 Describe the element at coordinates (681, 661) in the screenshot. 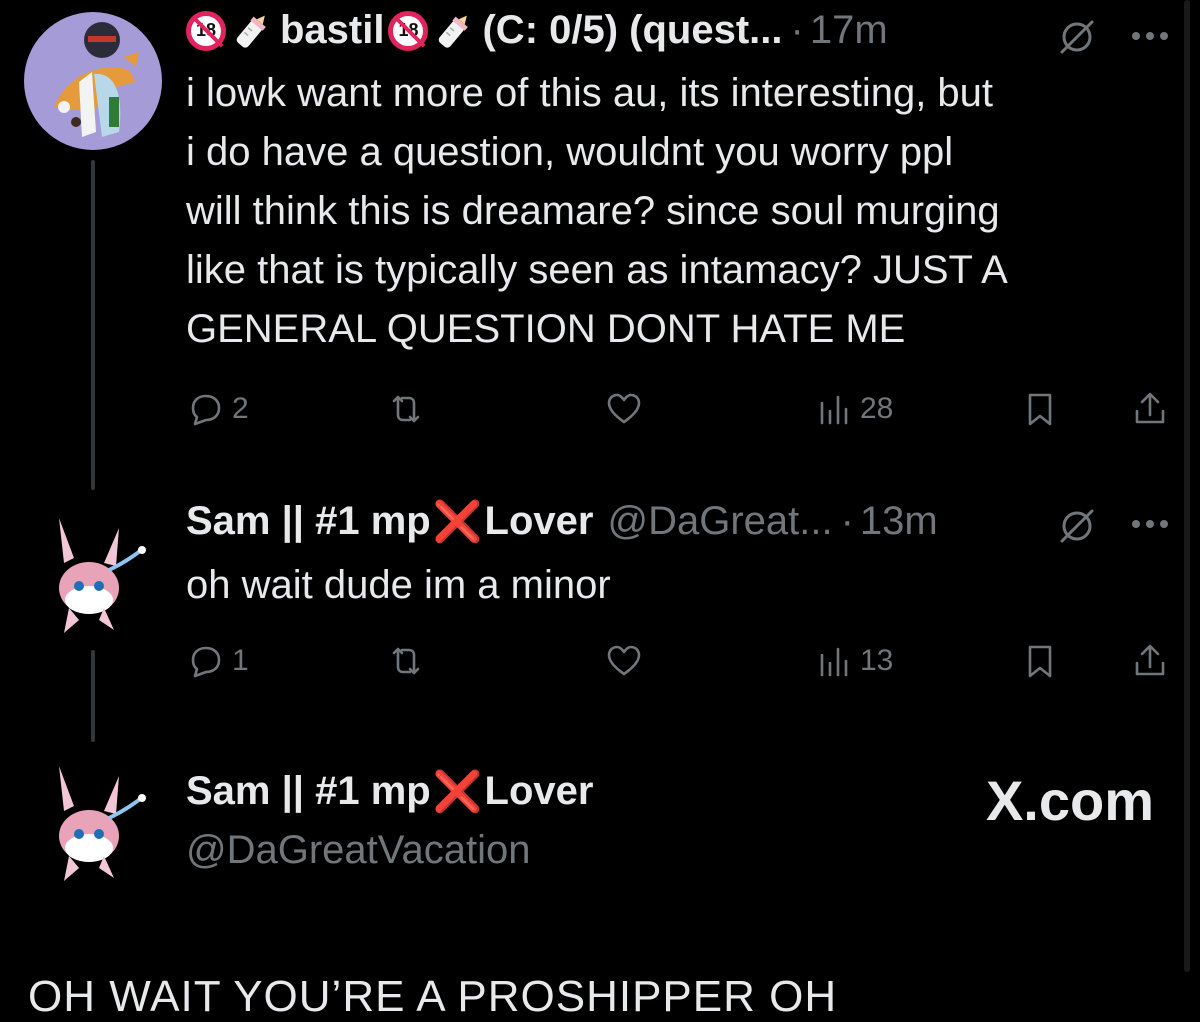

I see `tweet-2-actions: 1 13` at that location.